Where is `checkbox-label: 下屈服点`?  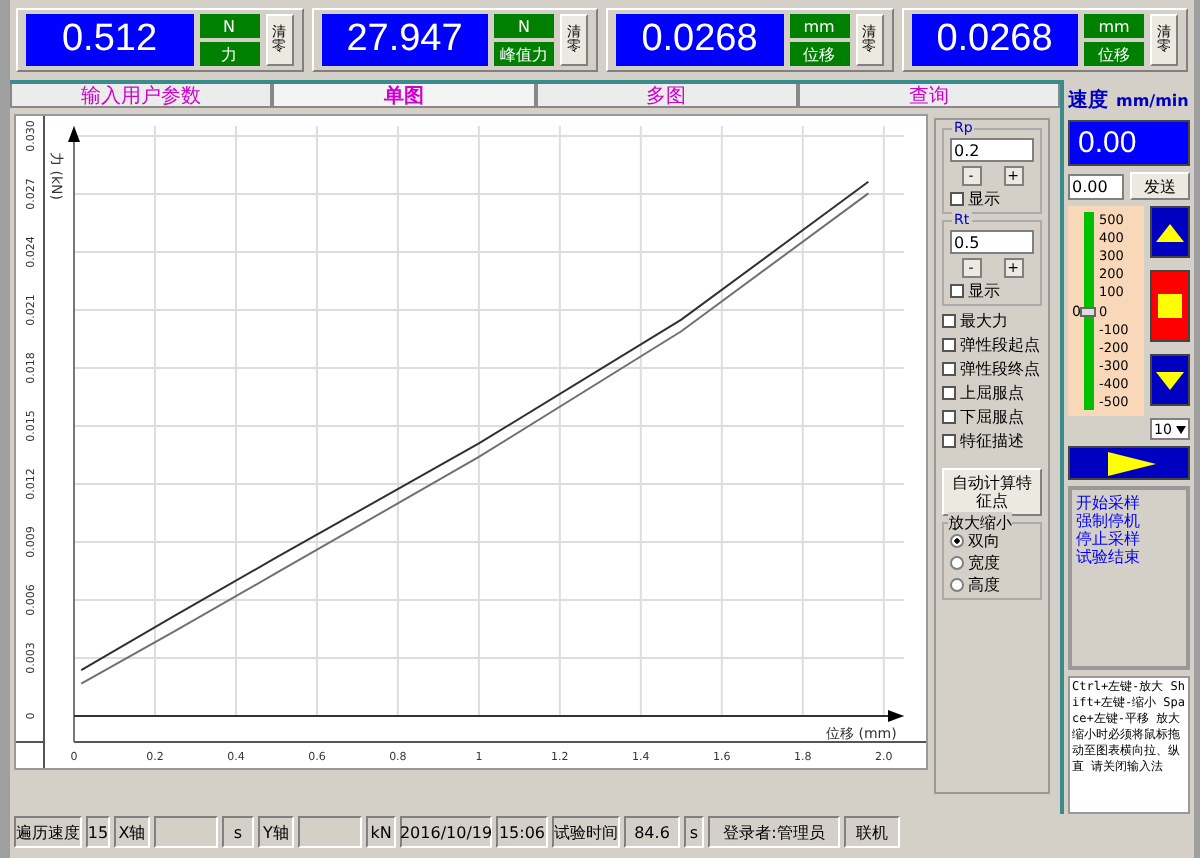 checkbox-label: 下屈服点 is located at coordinates (992, 417).